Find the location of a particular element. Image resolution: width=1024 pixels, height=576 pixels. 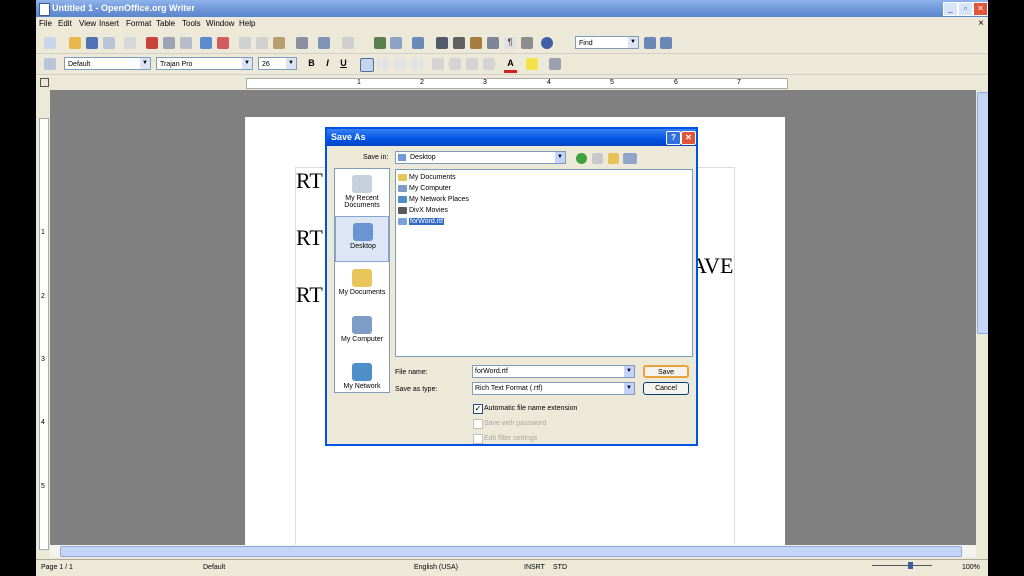

list-item: My Documents is located at coordinates (427, 177).